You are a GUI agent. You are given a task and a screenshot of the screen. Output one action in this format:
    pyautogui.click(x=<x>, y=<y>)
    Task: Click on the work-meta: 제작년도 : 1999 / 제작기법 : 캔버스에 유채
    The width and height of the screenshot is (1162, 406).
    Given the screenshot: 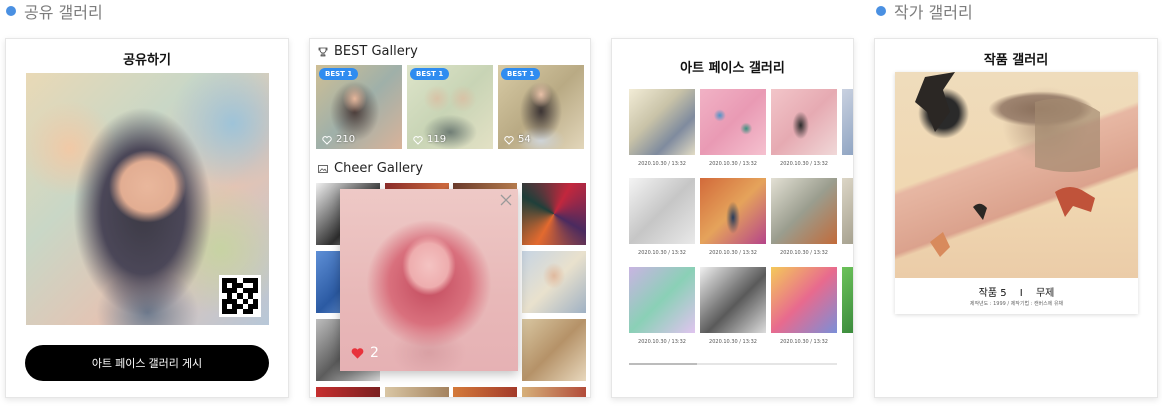 What is the action you would take?
    pyautogui.click(x=1016, y=304)
    